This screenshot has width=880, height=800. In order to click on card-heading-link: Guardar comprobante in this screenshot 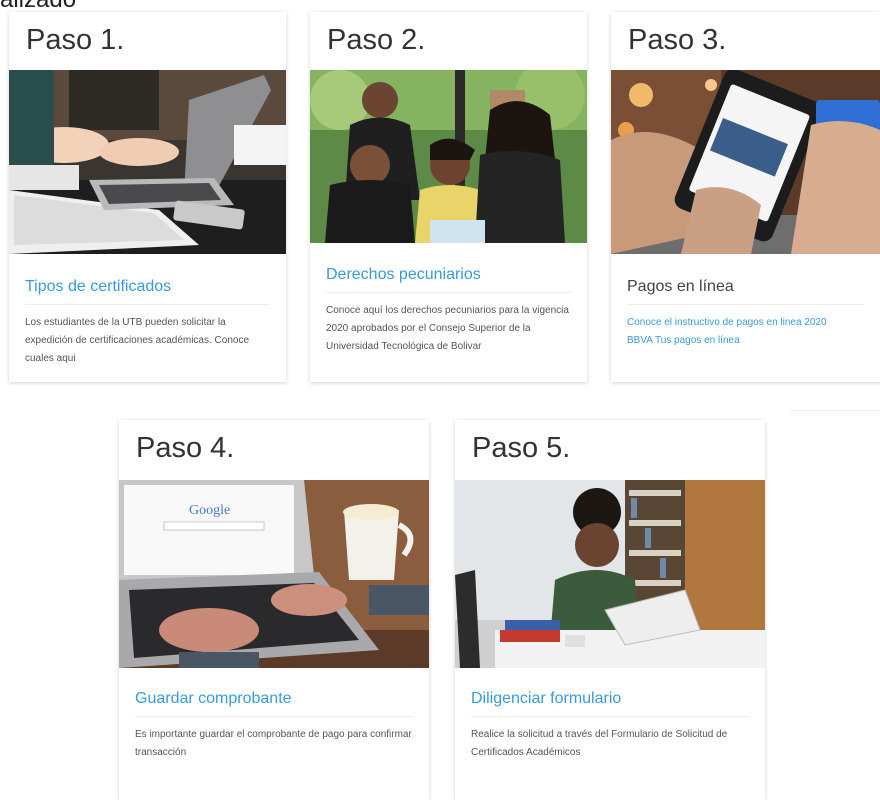, I will do `click(274, 703)`.